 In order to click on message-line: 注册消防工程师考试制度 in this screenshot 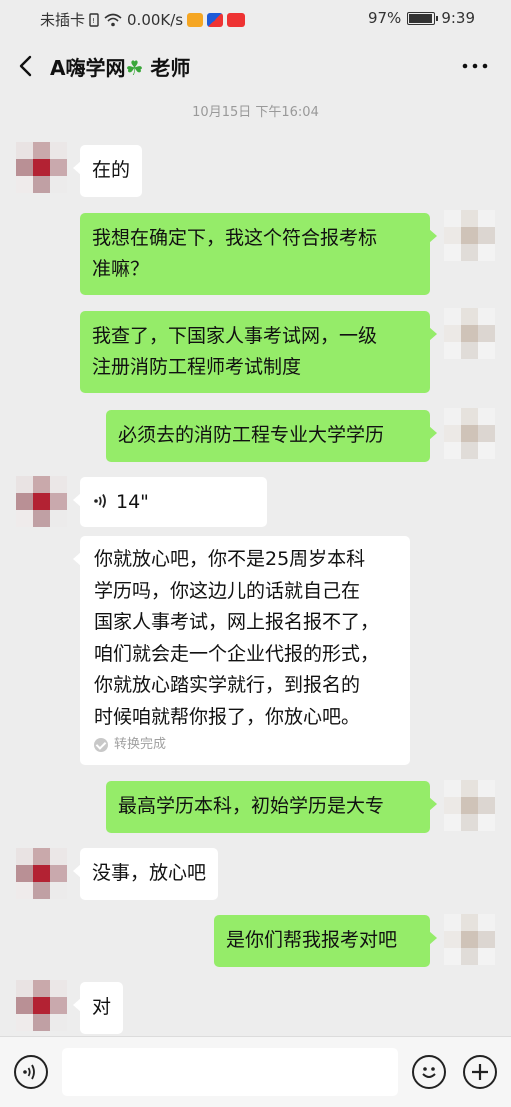, I will do `click(197, 367)`.